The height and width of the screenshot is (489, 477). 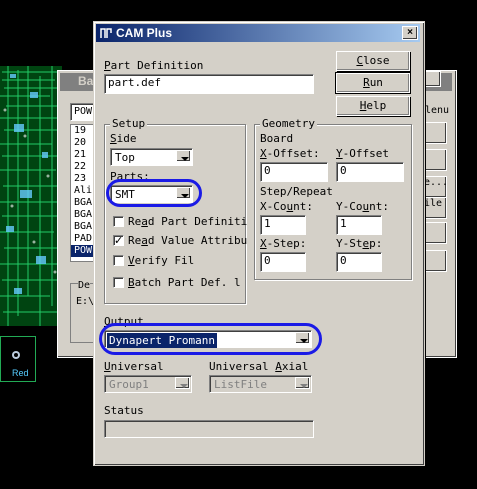 What do you see at coordinates (125, 157) in the screenshot?
I see `side-select-value: Top` at bounding box center [125, 157].